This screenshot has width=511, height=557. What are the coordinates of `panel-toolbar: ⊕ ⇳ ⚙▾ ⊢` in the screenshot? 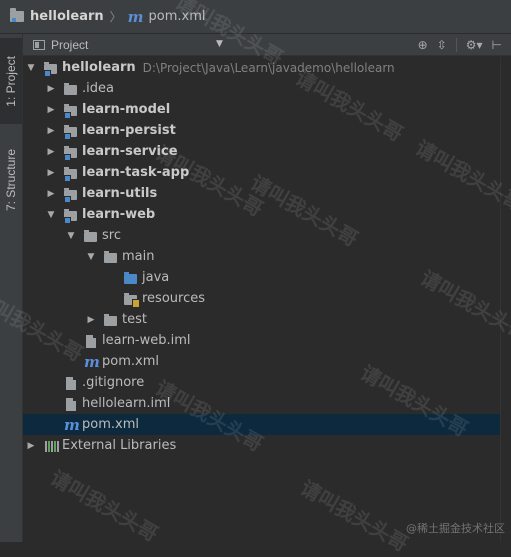 It's located at (464, 45).